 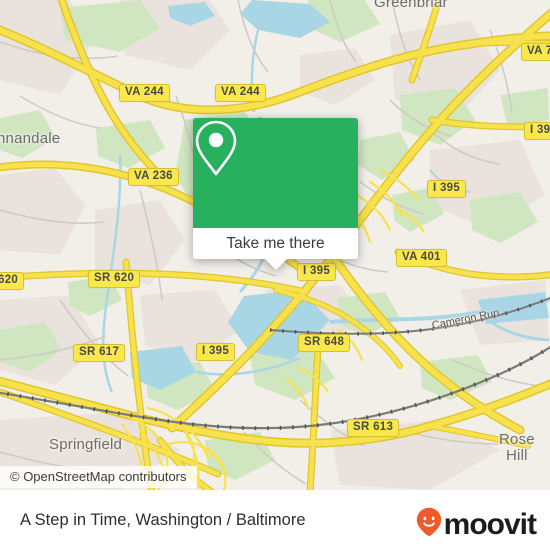 I want to click on shield-i-395-east: I 395, so click(x=447, y=189).